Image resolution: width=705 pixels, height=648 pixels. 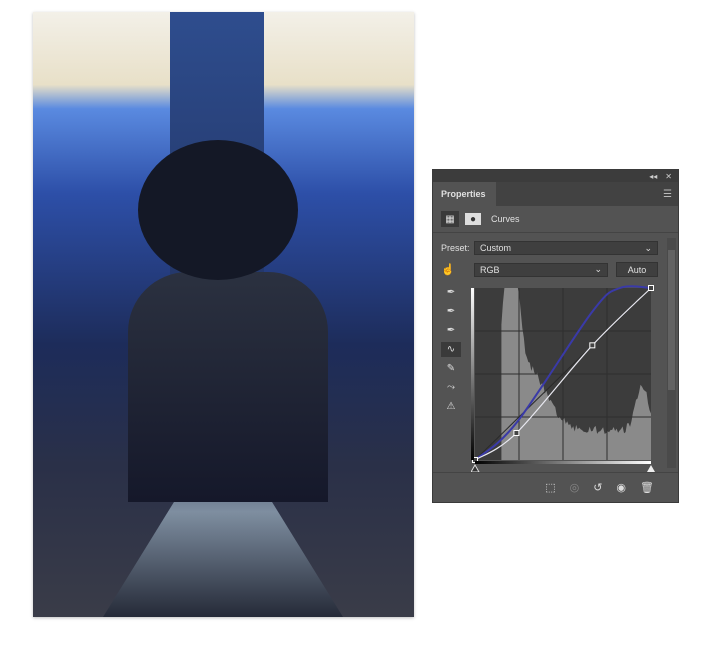 I want to click on scrollbar, so click(x=671, y=353).